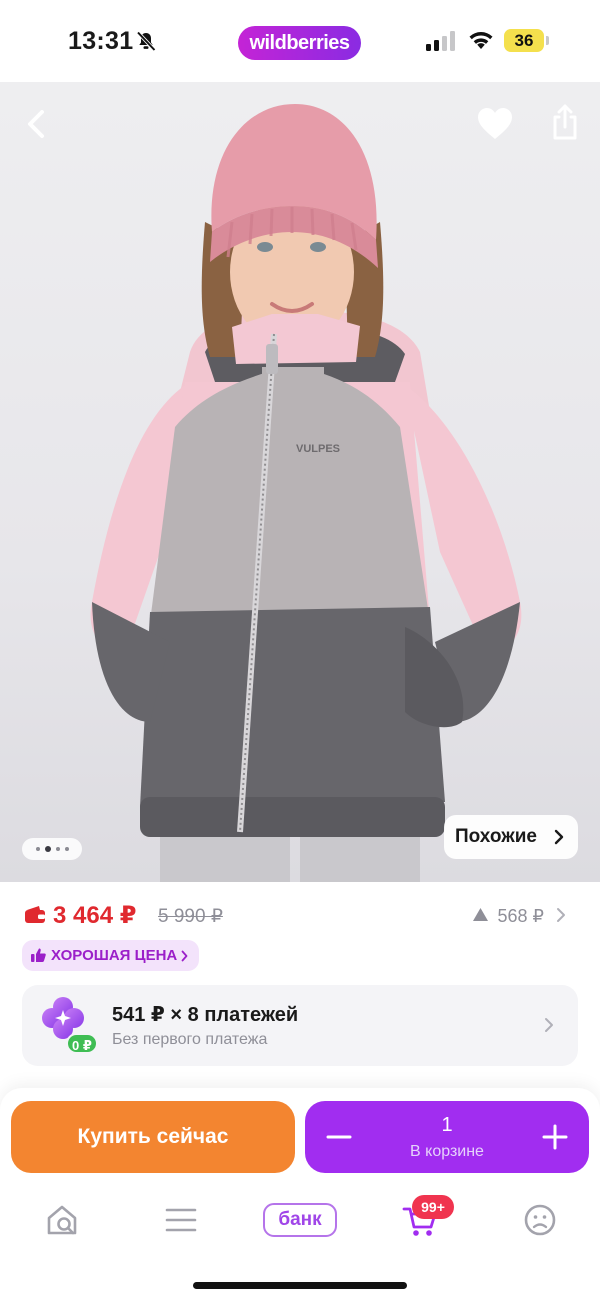 Image resolution: width=600 pixels, height=1300 pixels. What do you see at coordinates (447, 1137) in the screenshot?
I see `cart-quantity-control: 1 В корзине` at bounding box center [447, 1137].